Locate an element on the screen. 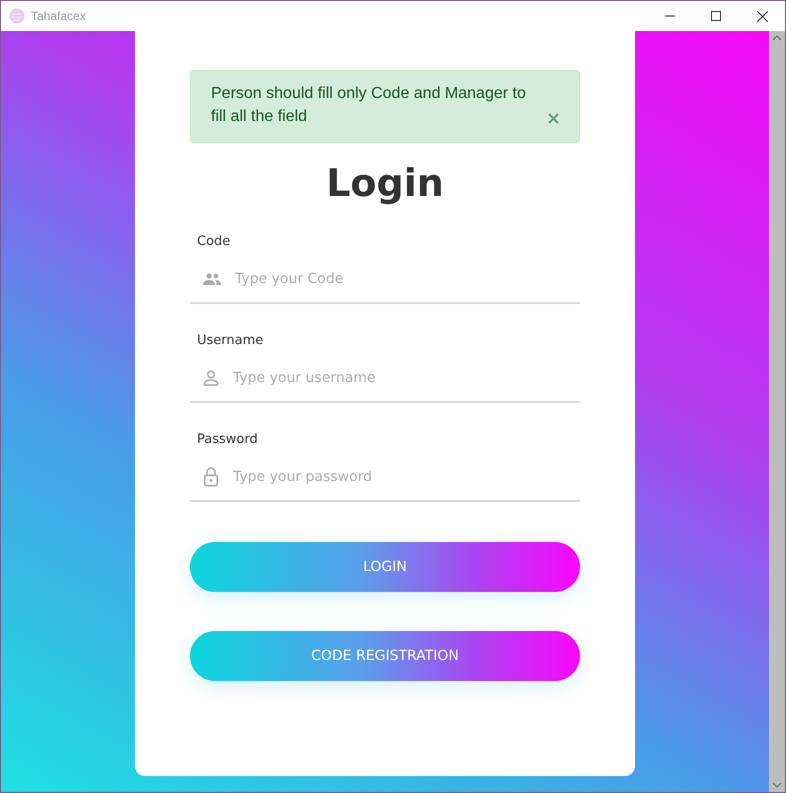 The width and height of the screenshot is (786, 793). maximize-icon is located at coordinates (716, 16).